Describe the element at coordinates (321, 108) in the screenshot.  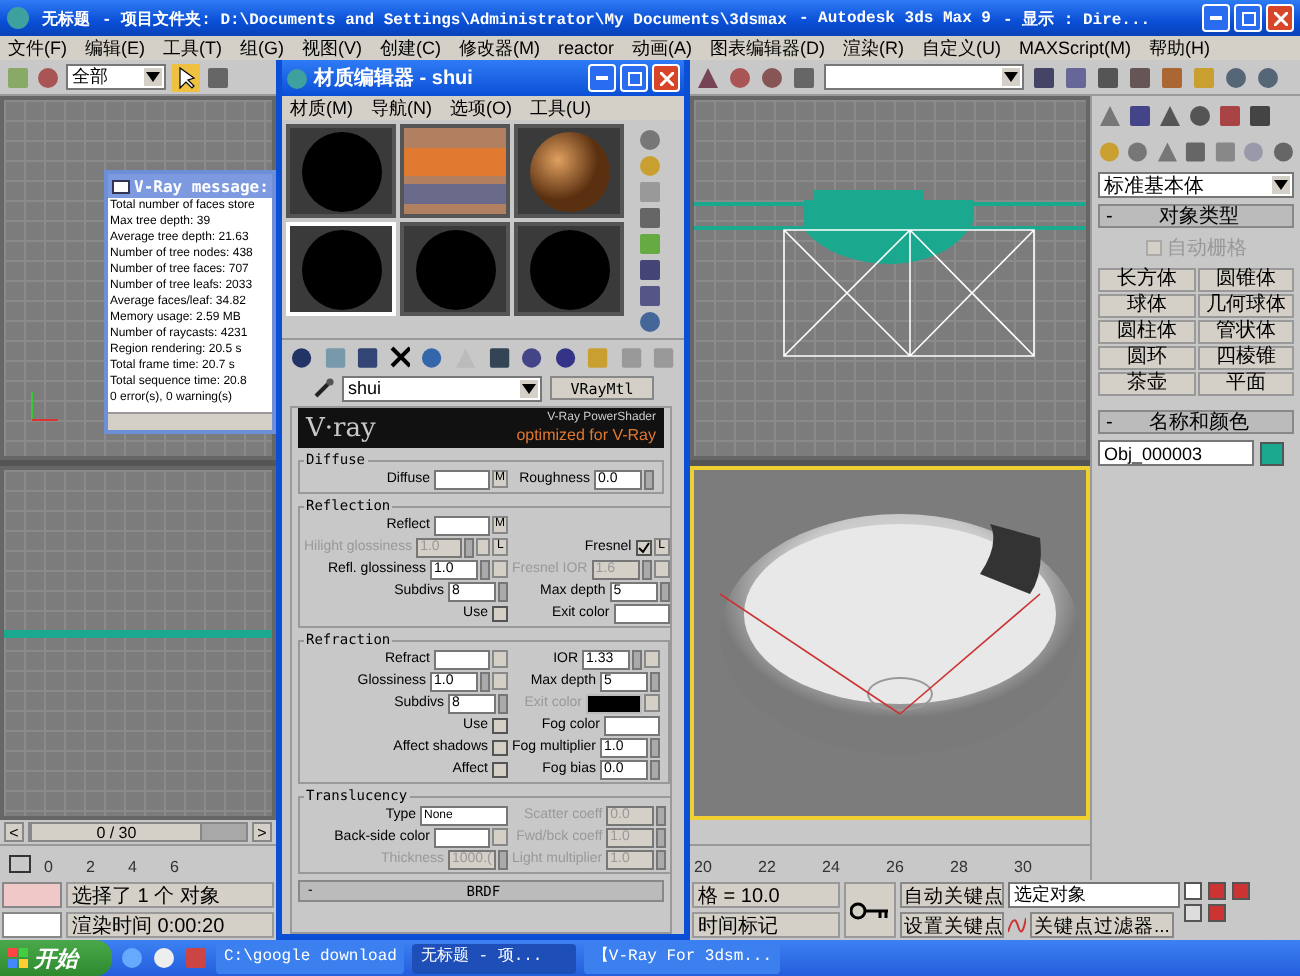
I see `menu-item: 材质(M)` at that location.